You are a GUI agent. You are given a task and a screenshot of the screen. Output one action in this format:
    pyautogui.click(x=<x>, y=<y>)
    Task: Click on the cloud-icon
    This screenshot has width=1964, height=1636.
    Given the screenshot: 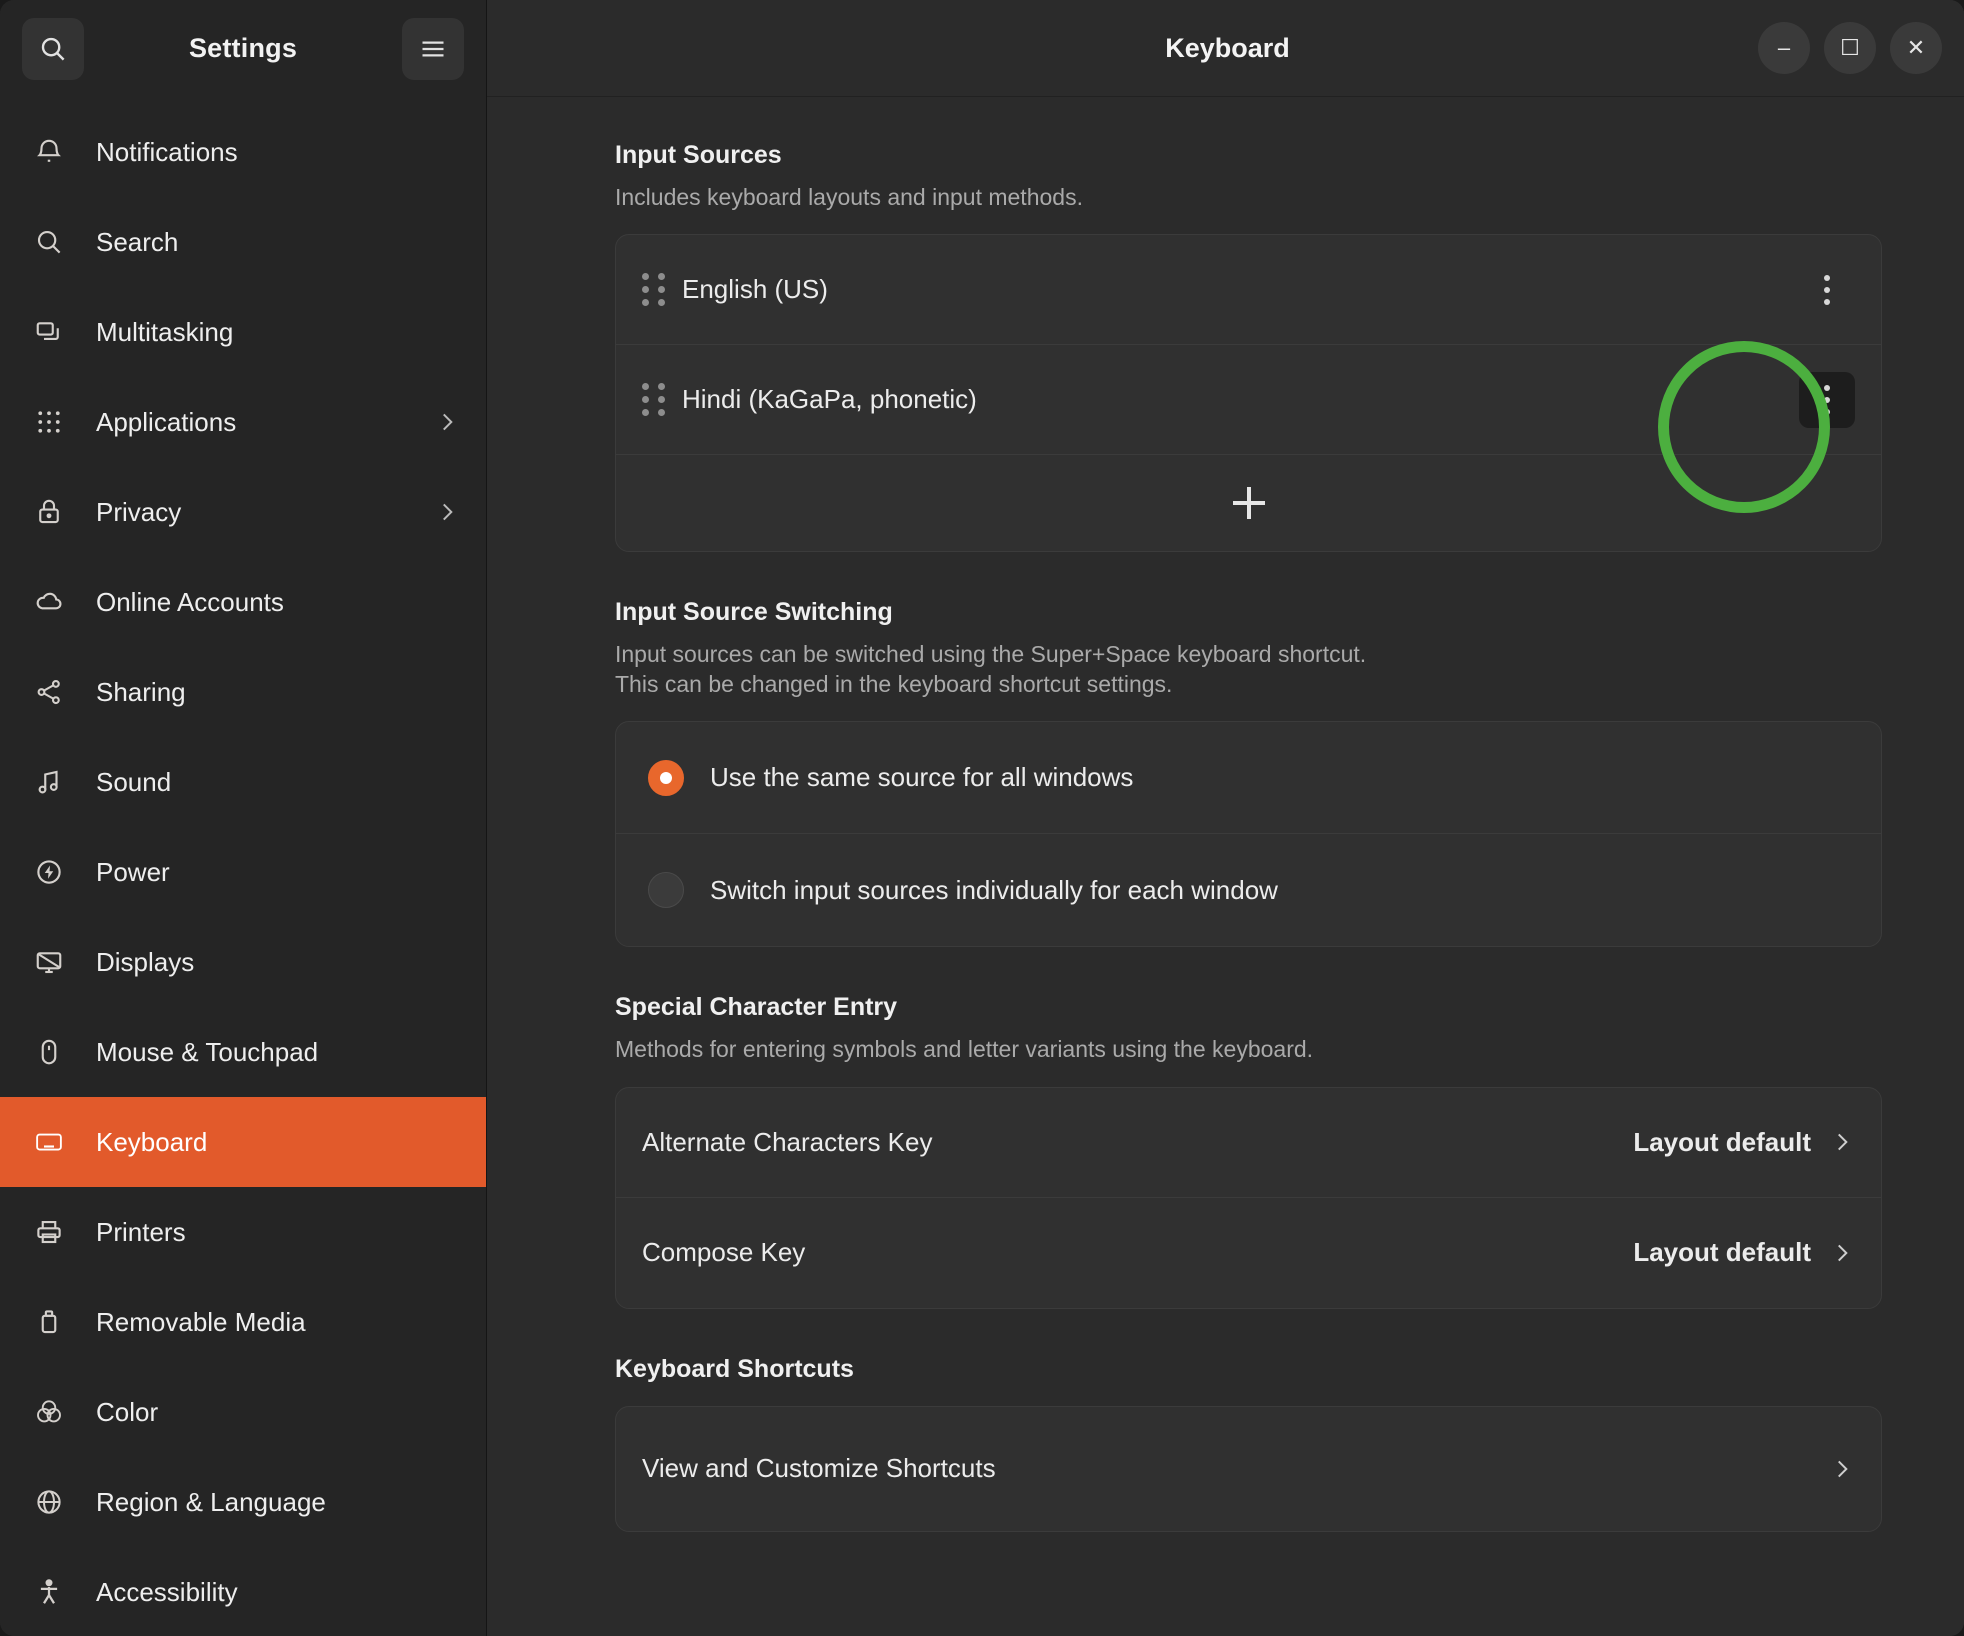 What is the action you would take?
    pyautogui.click(x=49, y=602)
    